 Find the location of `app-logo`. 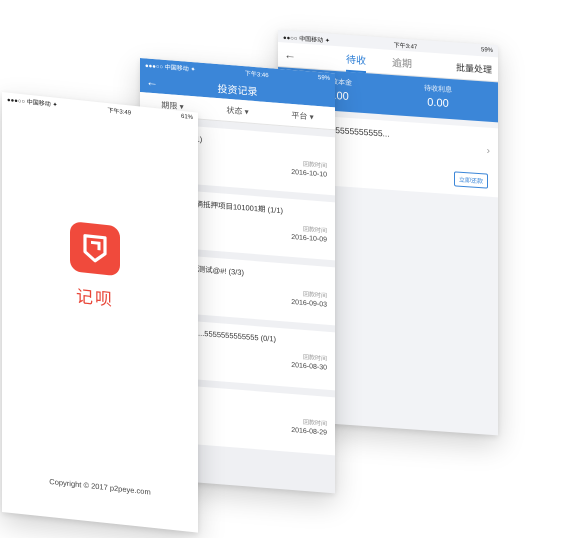

app-logo is located at coordinates (95, 249).